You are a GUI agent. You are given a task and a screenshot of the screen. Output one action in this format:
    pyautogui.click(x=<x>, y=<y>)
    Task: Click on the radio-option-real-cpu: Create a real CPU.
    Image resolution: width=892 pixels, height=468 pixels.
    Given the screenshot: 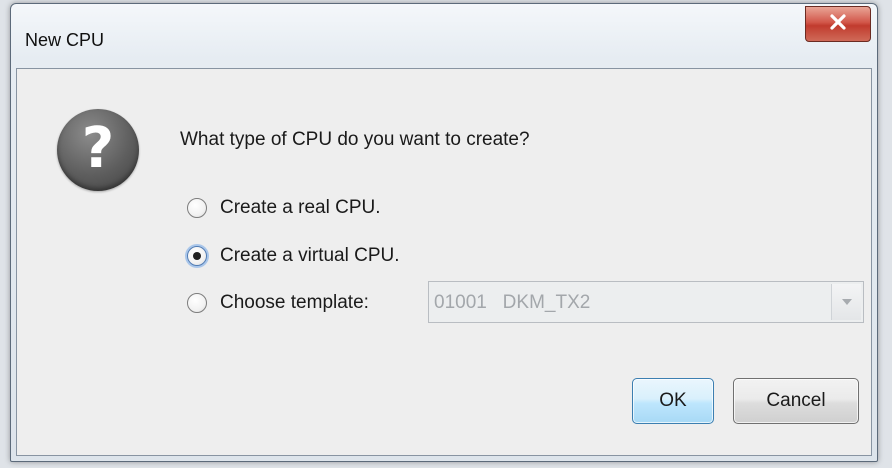 What is the action you would take?
    pyautogui.click(x=284, y=208)
    